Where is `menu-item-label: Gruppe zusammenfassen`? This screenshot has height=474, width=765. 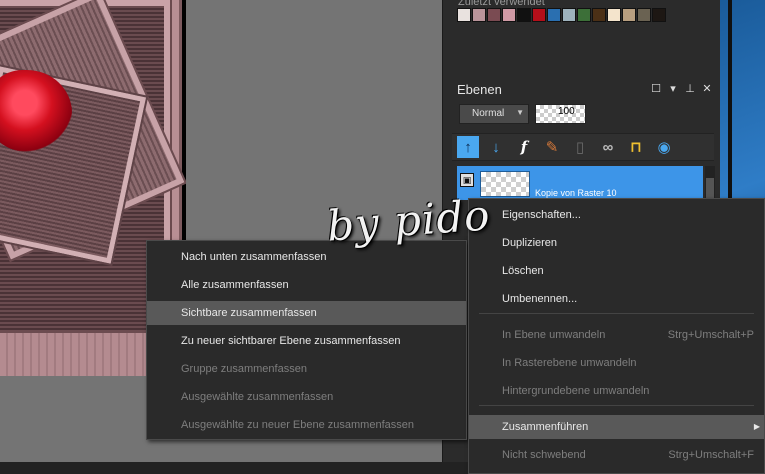 menu-item-label: Gruppe zusammenfassen is located at coordinates (244, 369).